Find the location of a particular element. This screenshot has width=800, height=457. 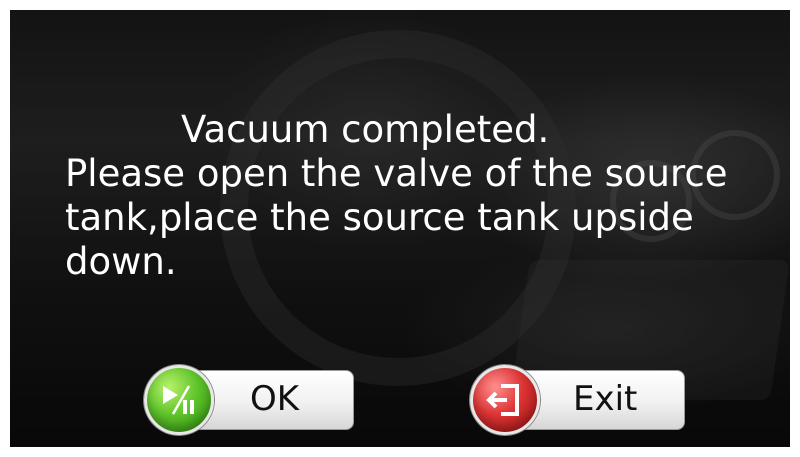

exit-button: Exit is located at coordinates (577, 400).